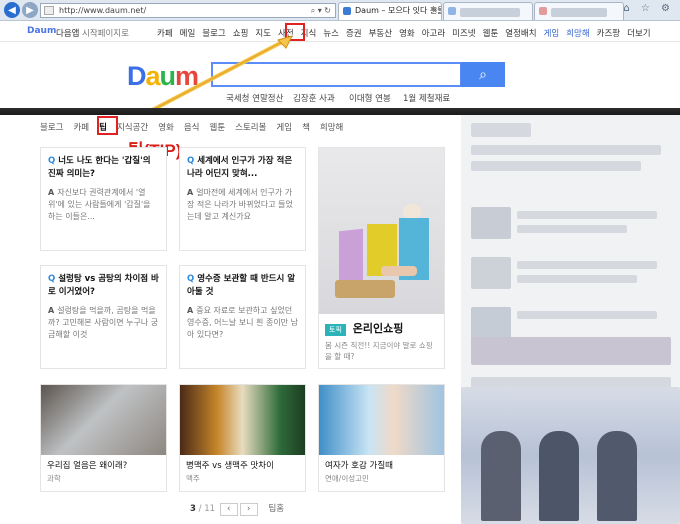  Describe the element at coordinates (30, 10) in the screenshot. I see `forward-arrow-icon: ▶` at that location.